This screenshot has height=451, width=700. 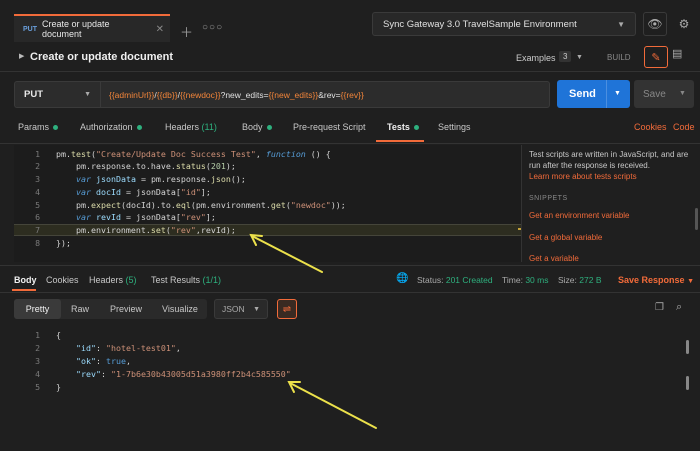 What do you see at coordinates (200, 374) in the screenshot?
I see `json-value: "1-7b6e30b43005d51a3980ff2b4c585550"` at bounding box center [200, 374].